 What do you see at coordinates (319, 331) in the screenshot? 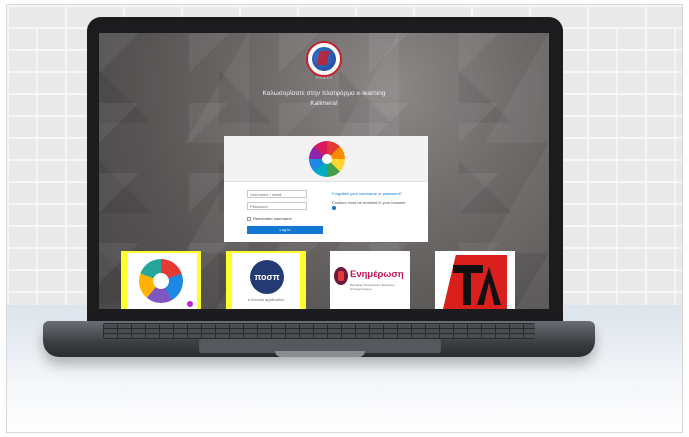
I see `laptop-keyboard` at bounding box center [319, 331].